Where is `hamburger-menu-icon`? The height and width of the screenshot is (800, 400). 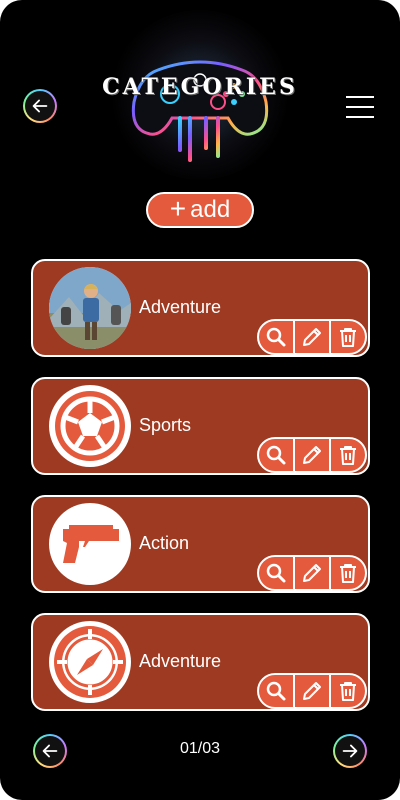
hamburger-menu-icon is located at coordinates (360, 97).